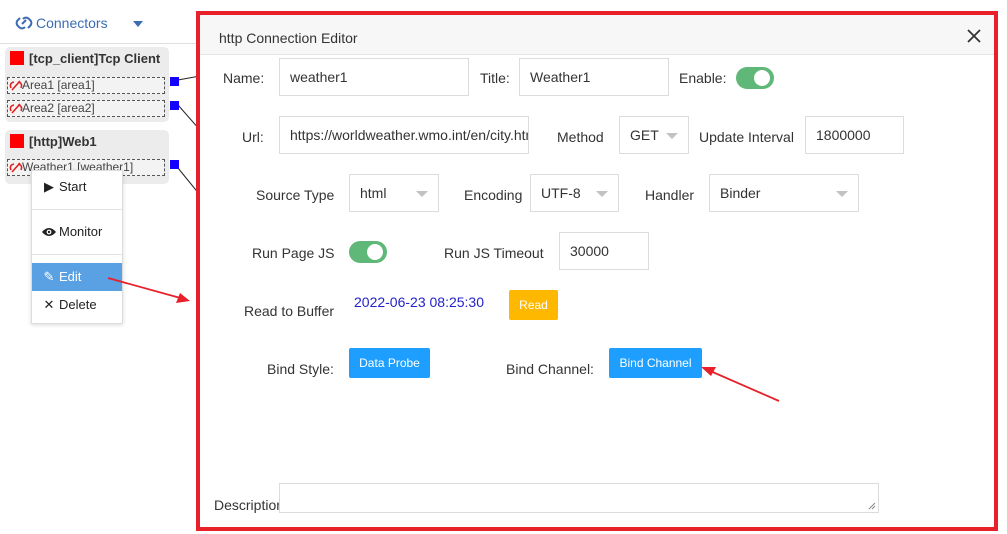 This screenshot has height=534, width=1007. Describe the element at coordinates (85, 58) in the screenshot. I see `node-title: [tcp_client]Tcp Client` at that location.